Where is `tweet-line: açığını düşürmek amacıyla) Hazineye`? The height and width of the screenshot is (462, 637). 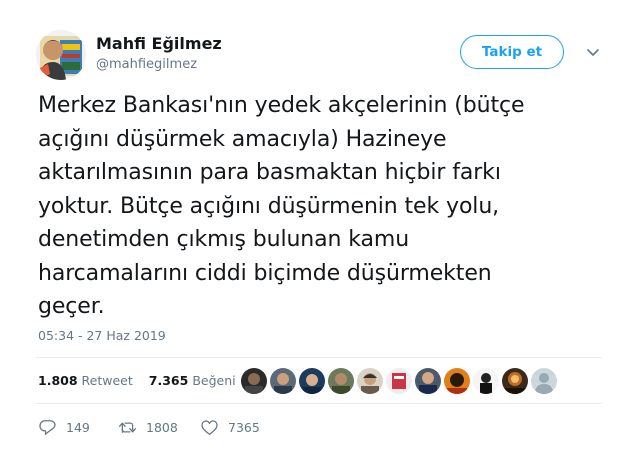
tweet-line: açığını düşürmek amacıyla) Hazineye is located at coordinates (242, 139).